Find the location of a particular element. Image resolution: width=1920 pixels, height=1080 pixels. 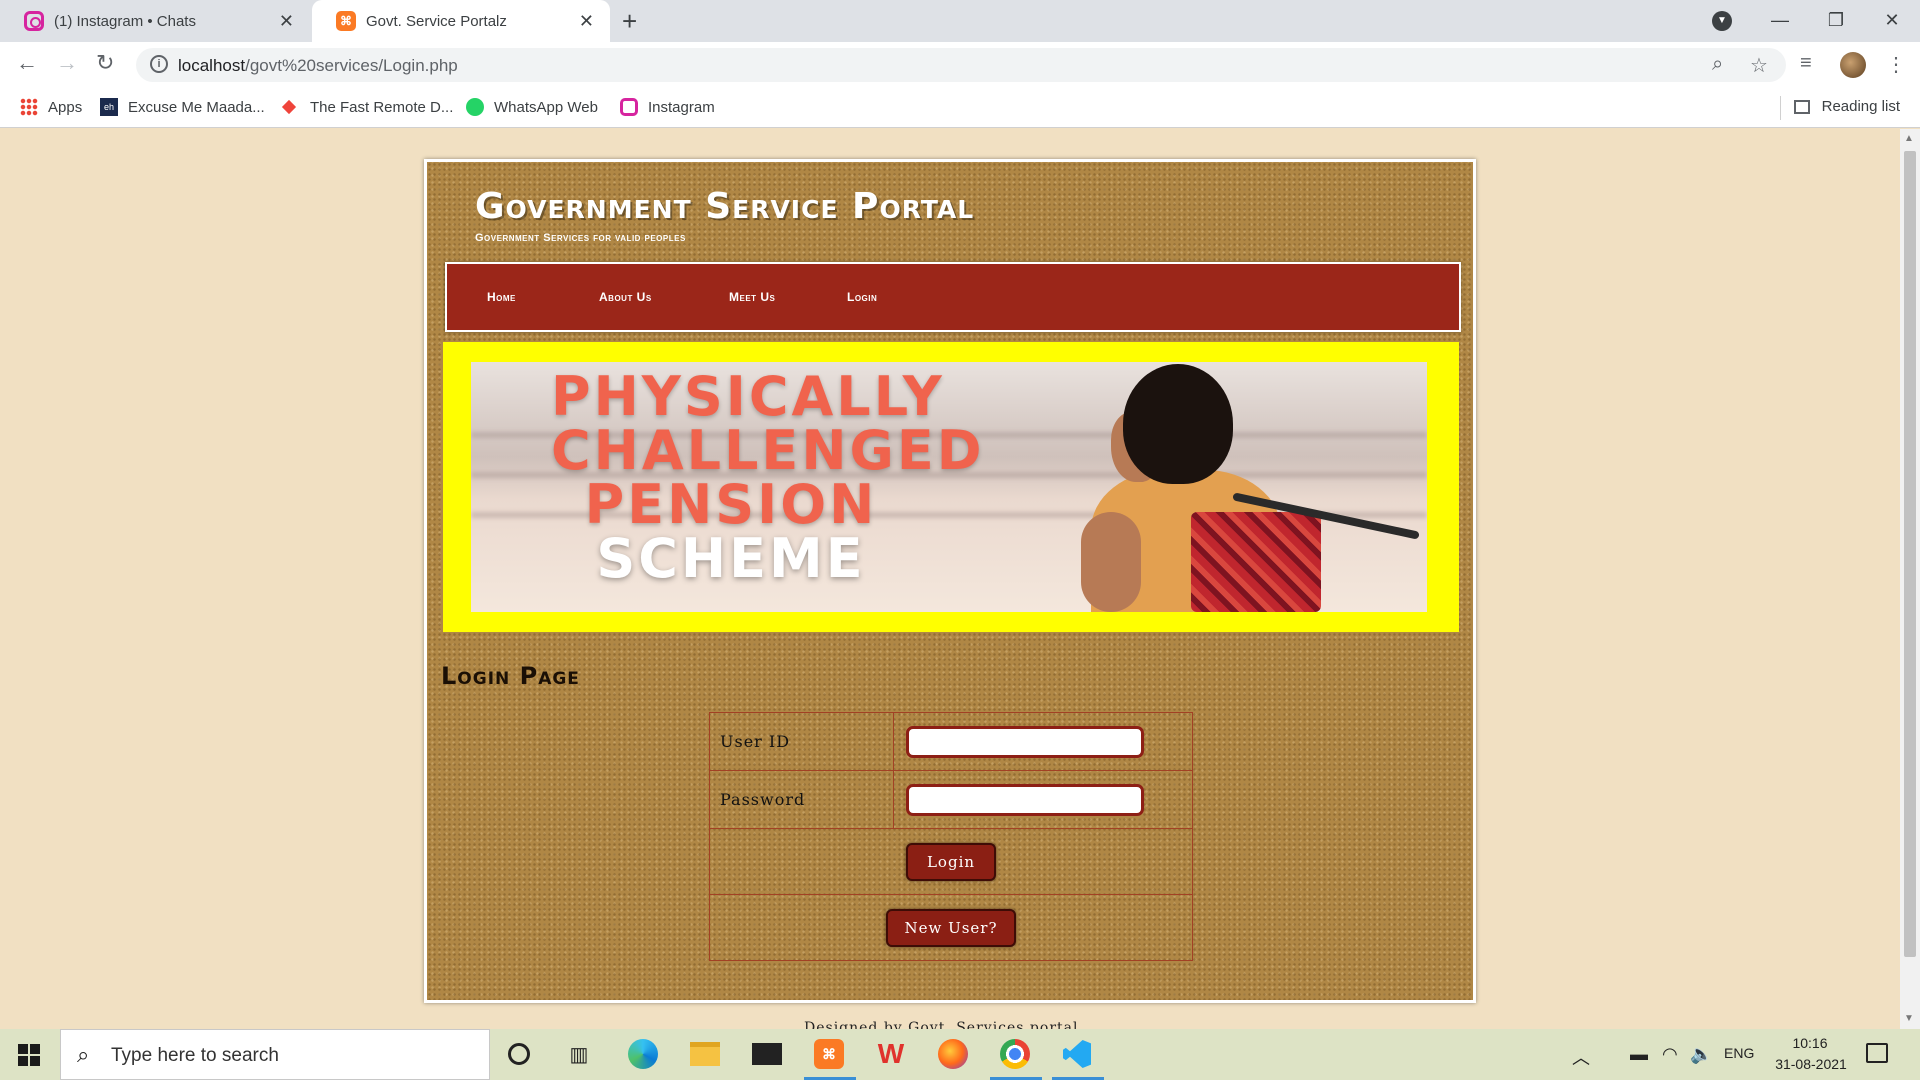

cortana-ring is located at coordinates (519, 1054).